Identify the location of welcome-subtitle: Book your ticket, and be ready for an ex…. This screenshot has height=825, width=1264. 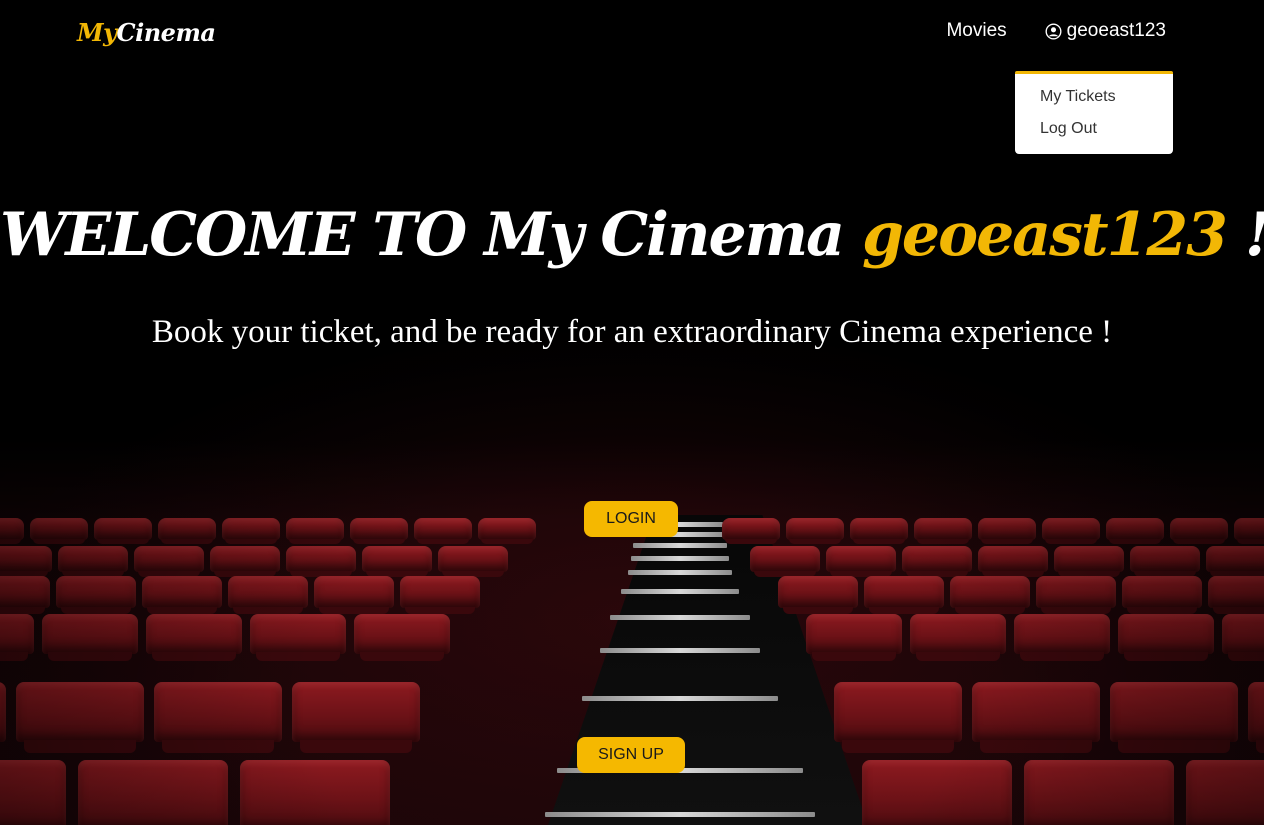
(632, 332).